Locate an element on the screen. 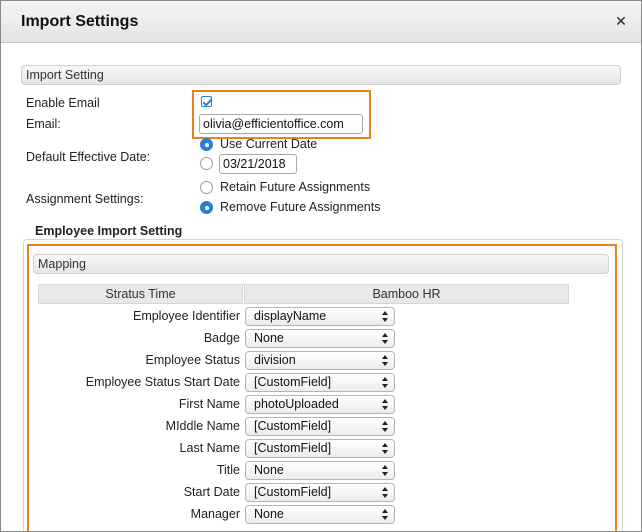  email-label: Email: is located at coordinates (43, 124).